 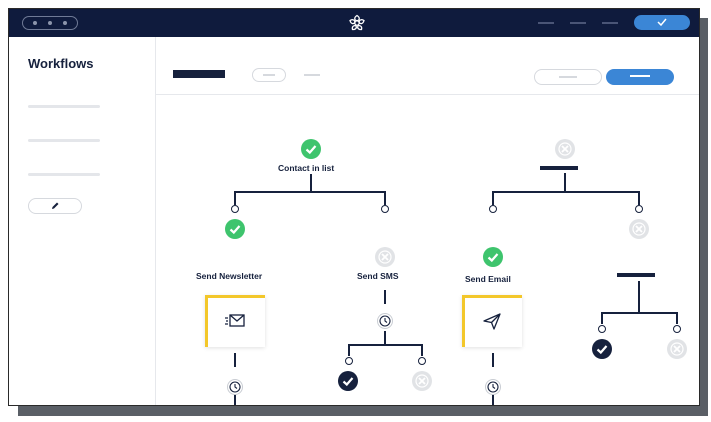 What do you see at coordinates (427, 66) in the screenshot?
I see `toolbar` at bounding box center [427, 66].